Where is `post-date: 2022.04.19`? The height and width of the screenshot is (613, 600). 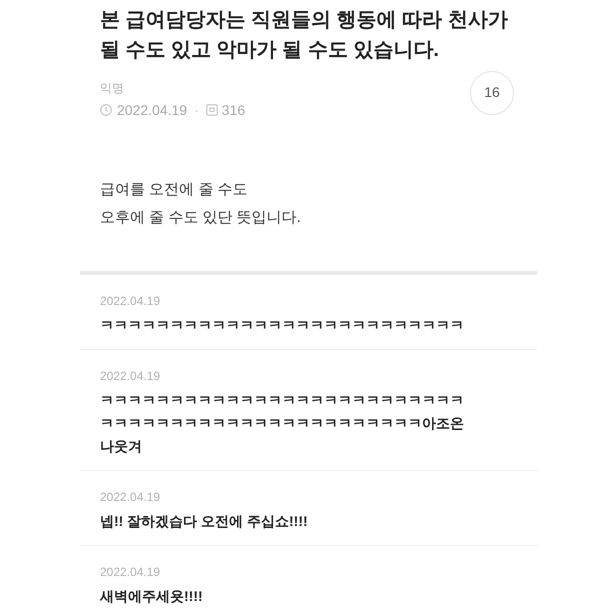 post-date: 2022.04.19 is located at coordinates (152, 110).